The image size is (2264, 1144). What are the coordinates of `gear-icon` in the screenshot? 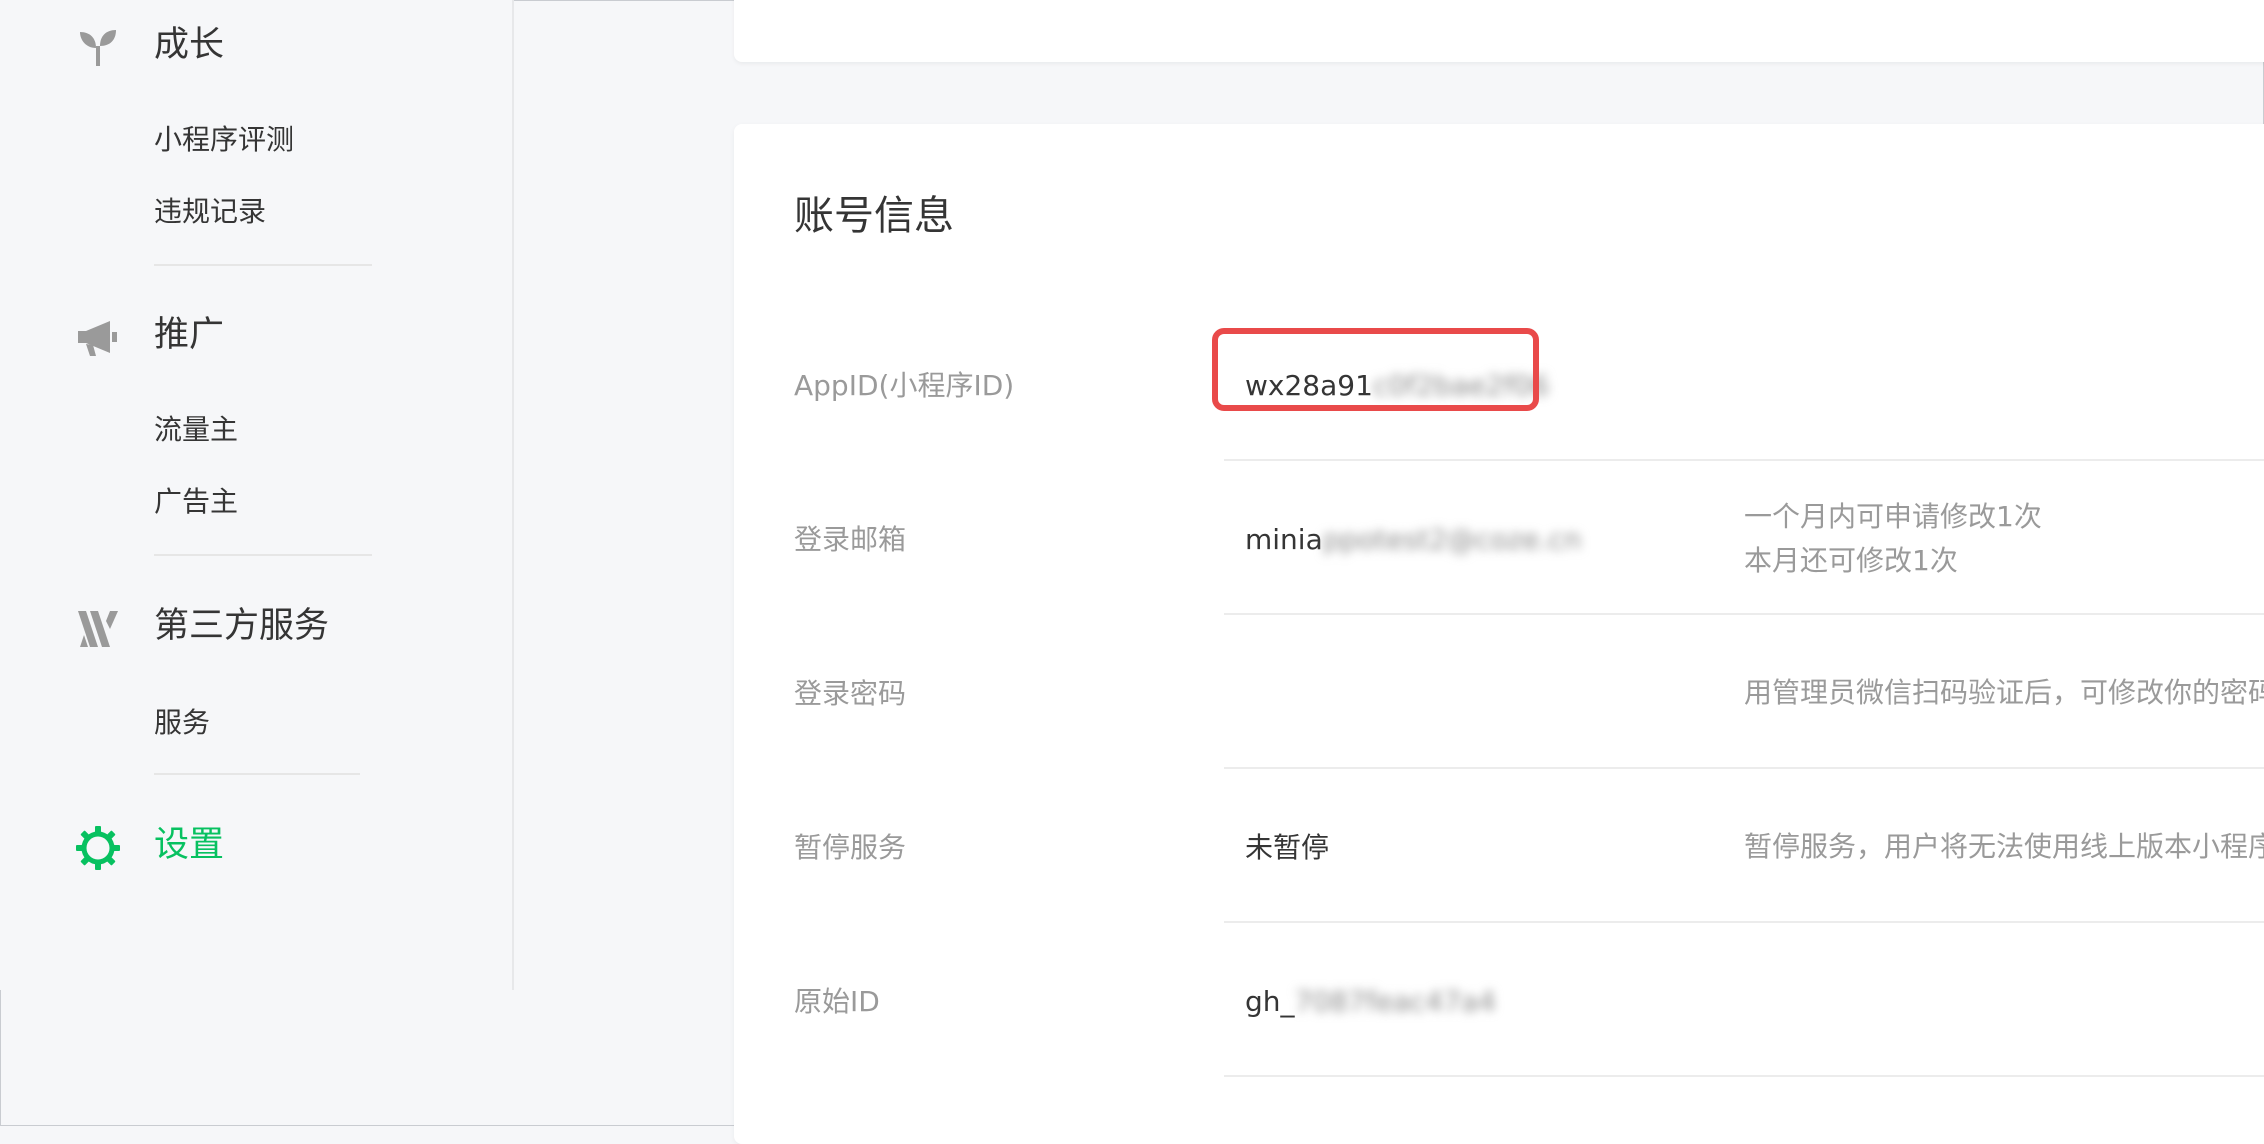 It's located at (98, 848).